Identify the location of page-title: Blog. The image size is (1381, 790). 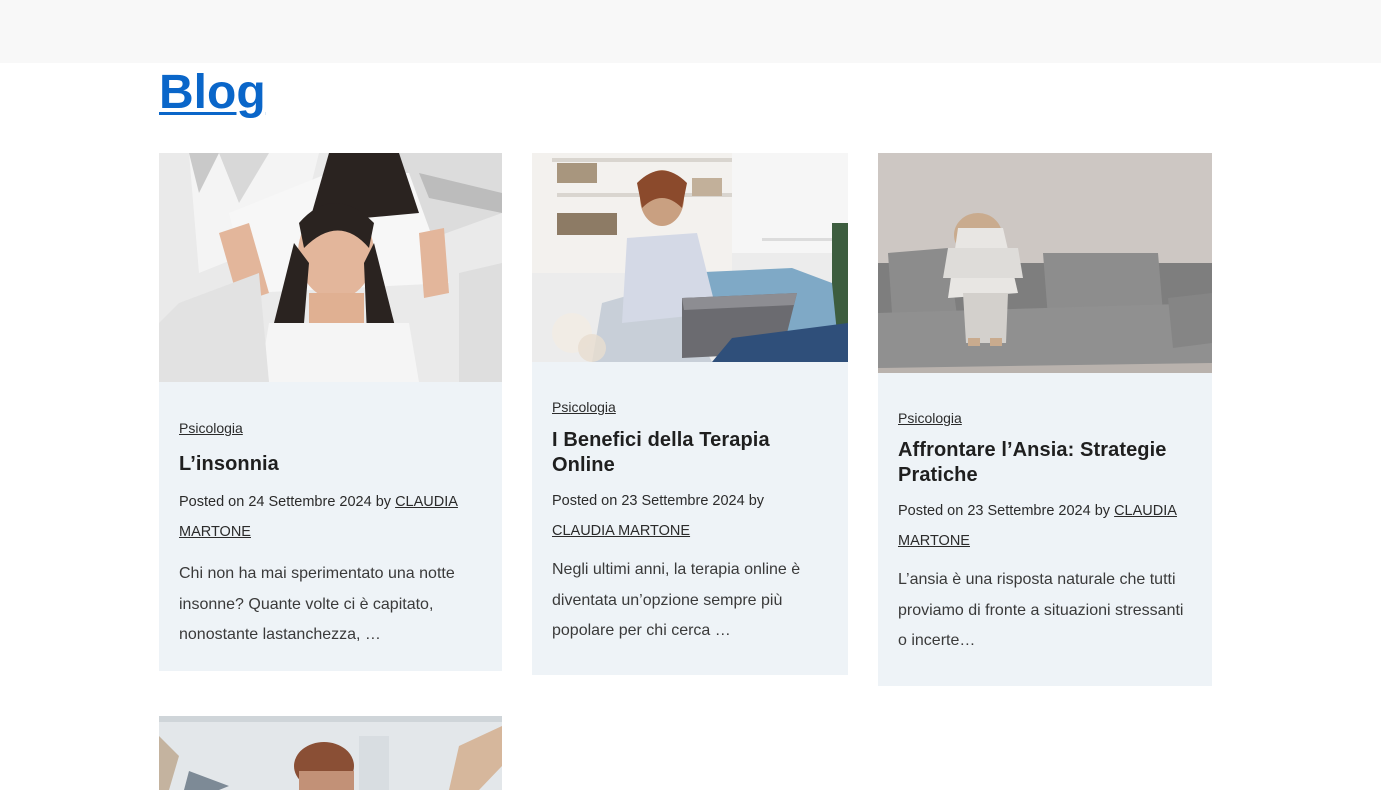
(212, 93).